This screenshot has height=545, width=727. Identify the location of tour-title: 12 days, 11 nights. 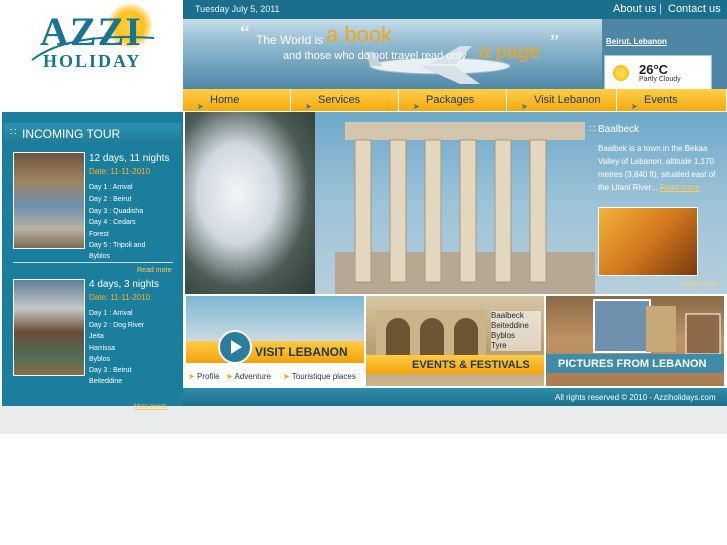
(129, 158).